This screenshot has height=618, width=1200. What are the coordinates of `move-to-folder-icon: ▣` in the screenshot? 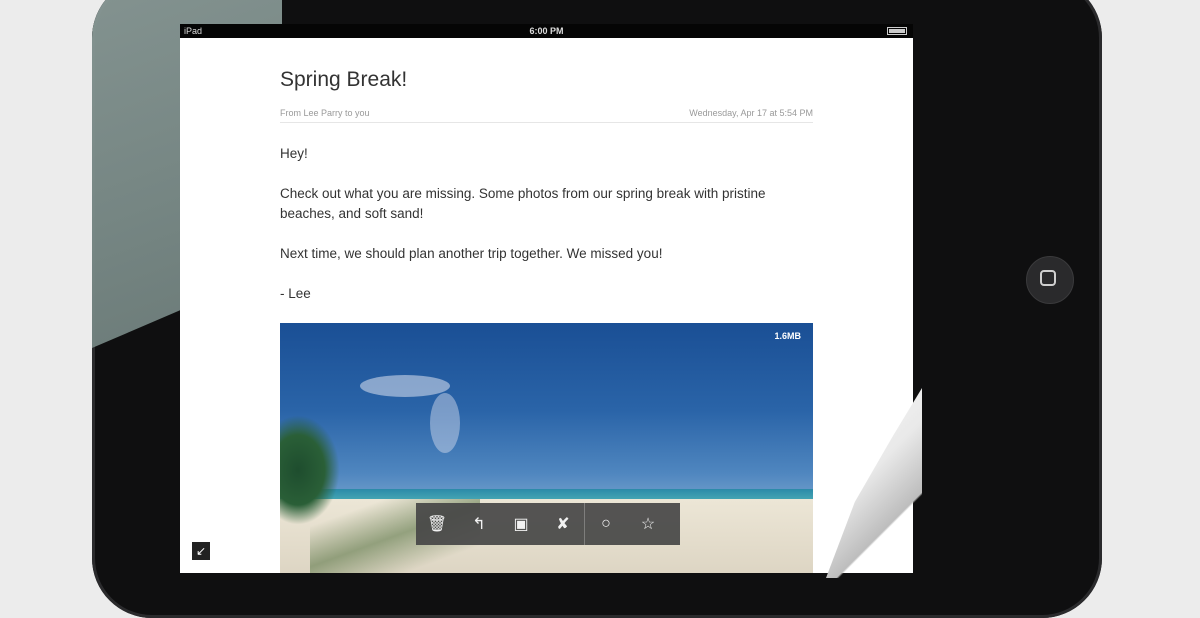 It's located at (521, 524).